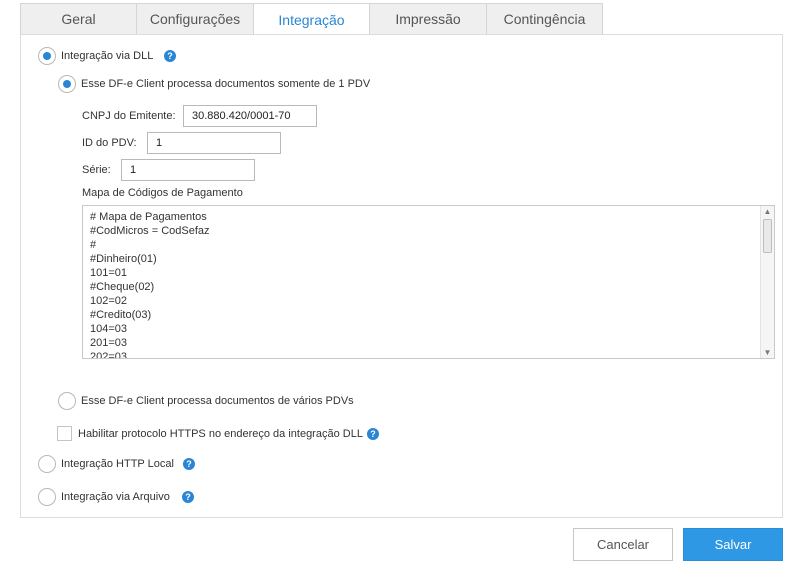  Describe the element at coordinates (123, 259) in the screenshot. I see `mapa-line: #Dinheiro(01)` at that location.